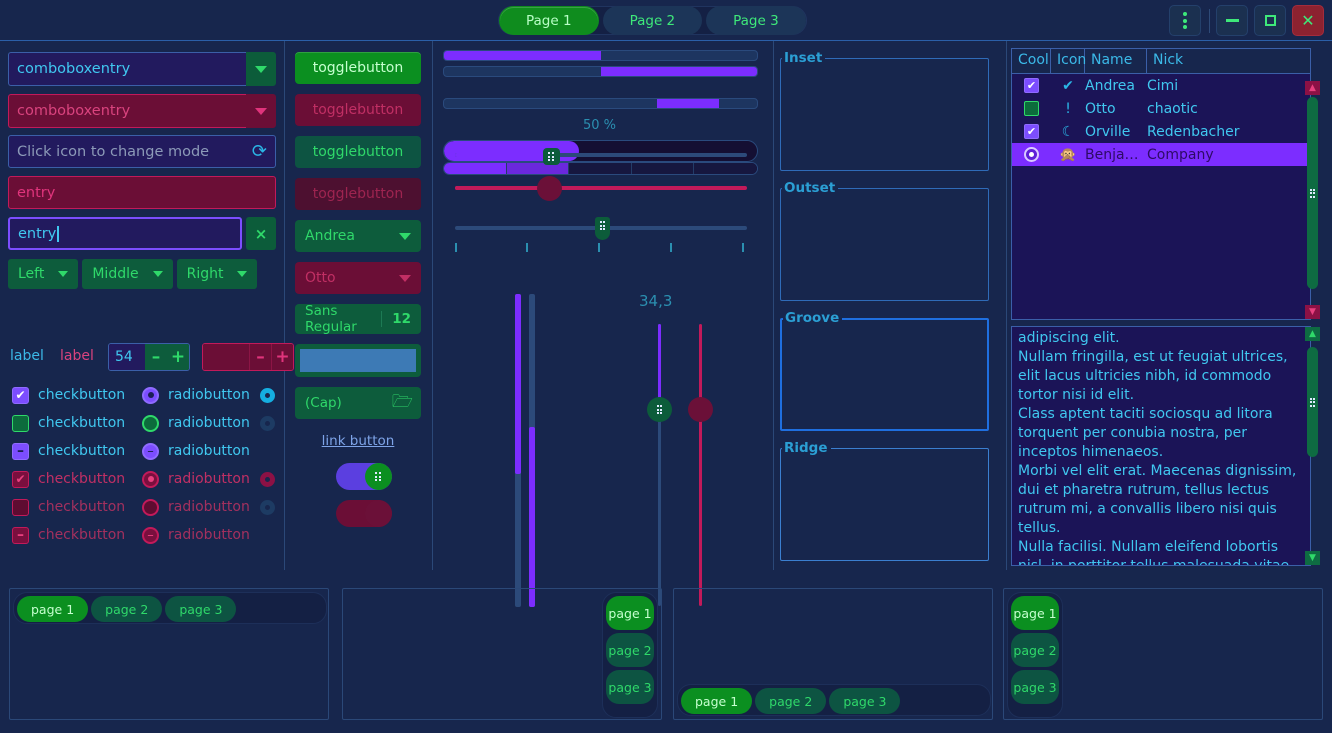  I want to click on table-row: 🙊 Benja… Company, so click(1161, 154).